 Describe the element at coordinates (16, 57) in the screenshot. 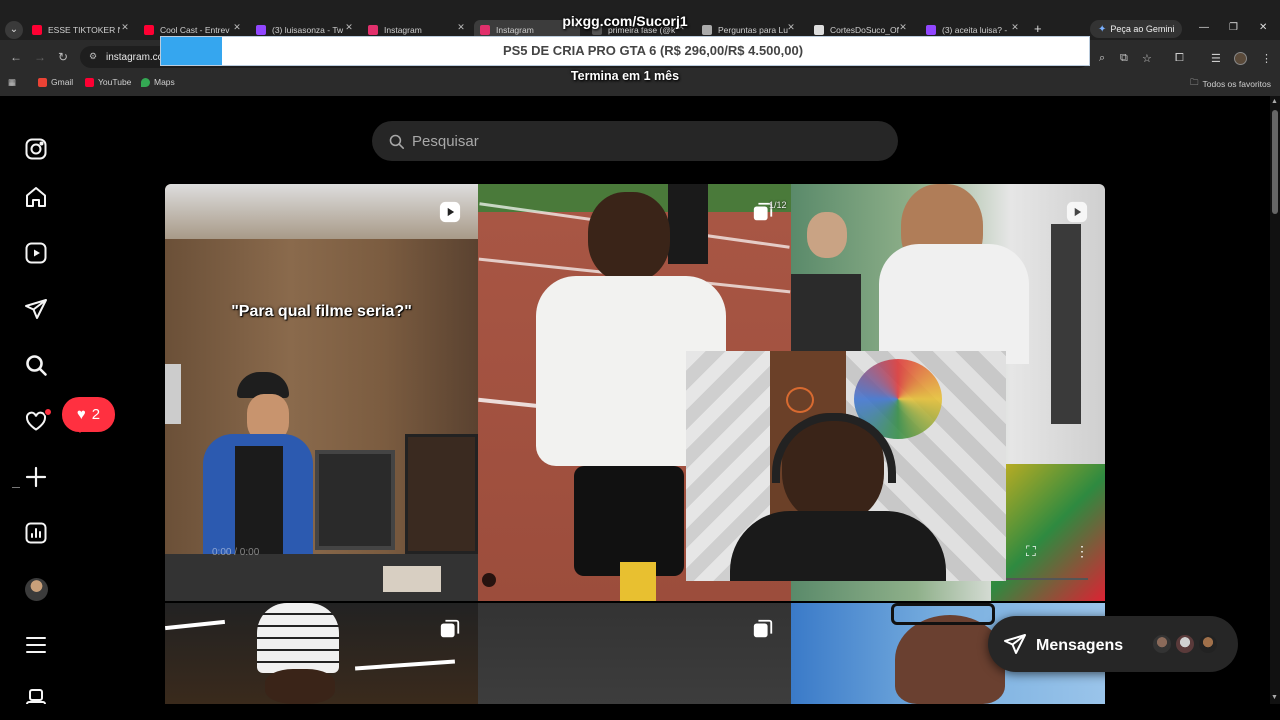

I see `back-icon: ←` at that location.